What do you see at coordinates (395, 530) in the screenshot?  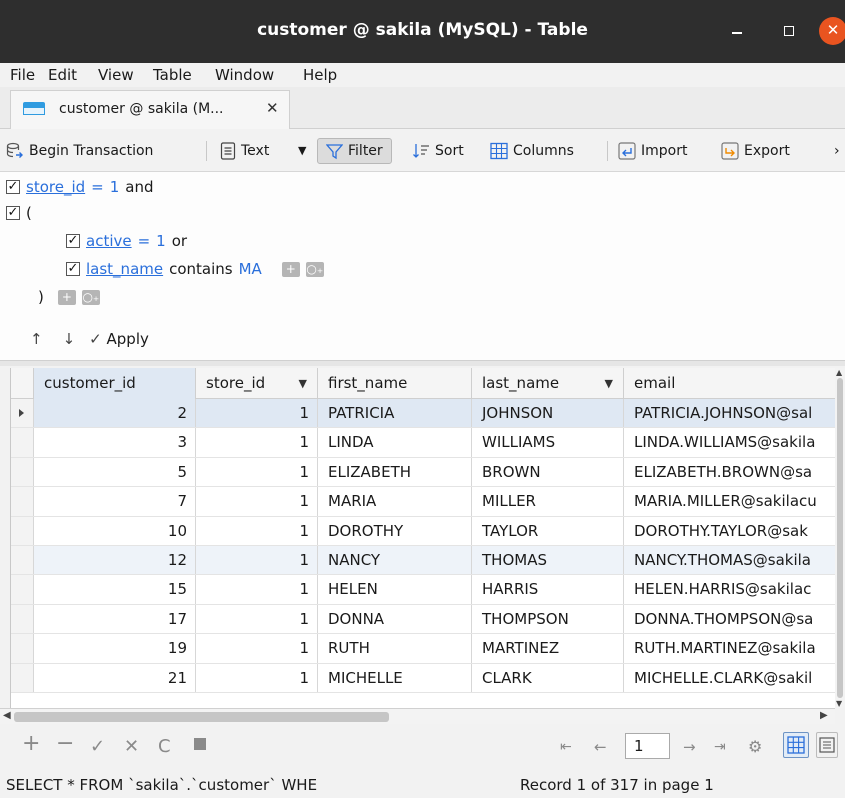 I see `cell-first-name: DOROTHY` at bounding box center [395, 530].